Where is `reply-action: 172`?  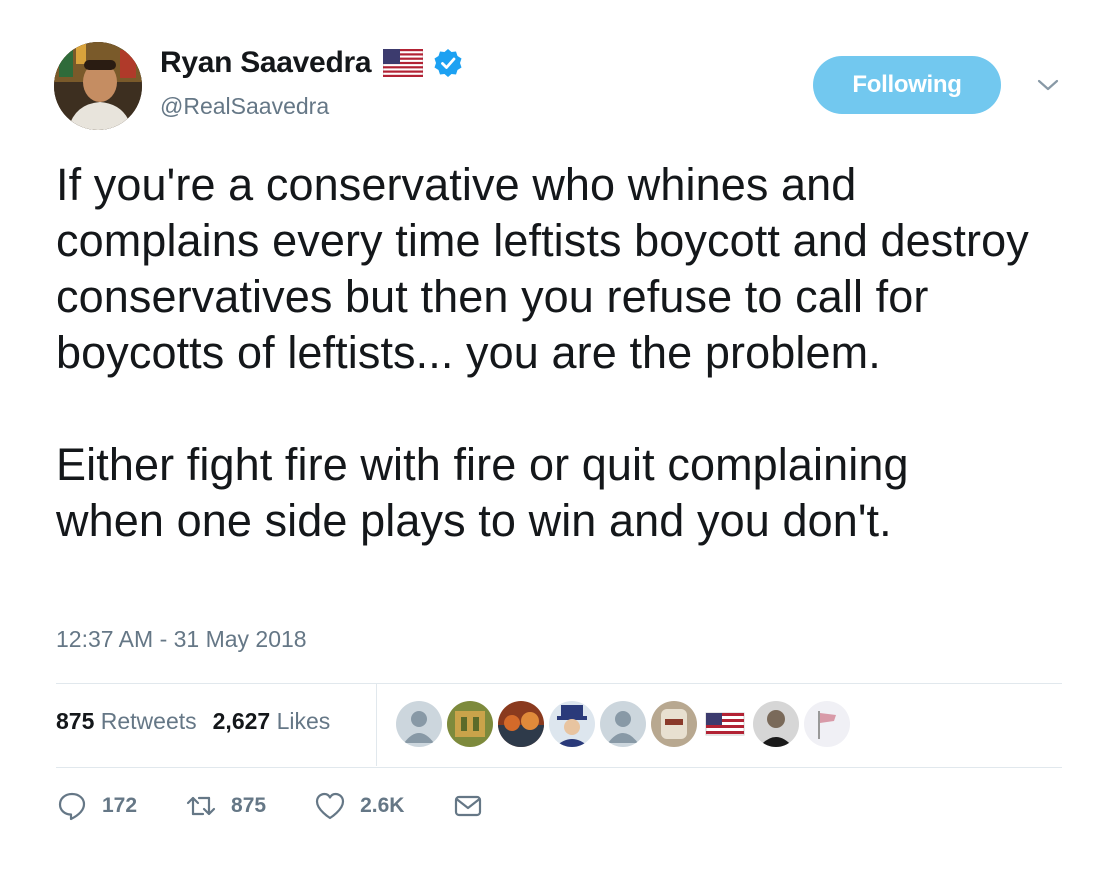 reply-action: 172 is located at coordinates (96, 806).